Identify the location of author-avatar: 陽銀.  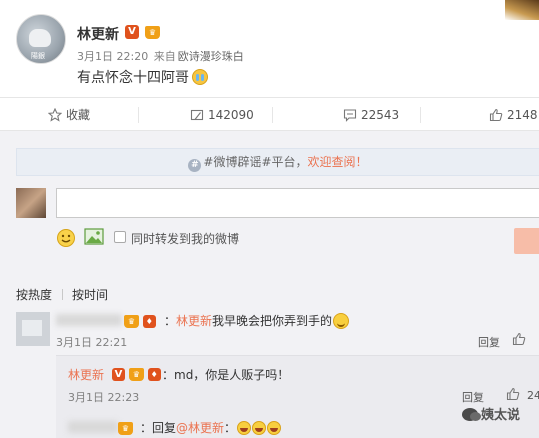
(41, 39).